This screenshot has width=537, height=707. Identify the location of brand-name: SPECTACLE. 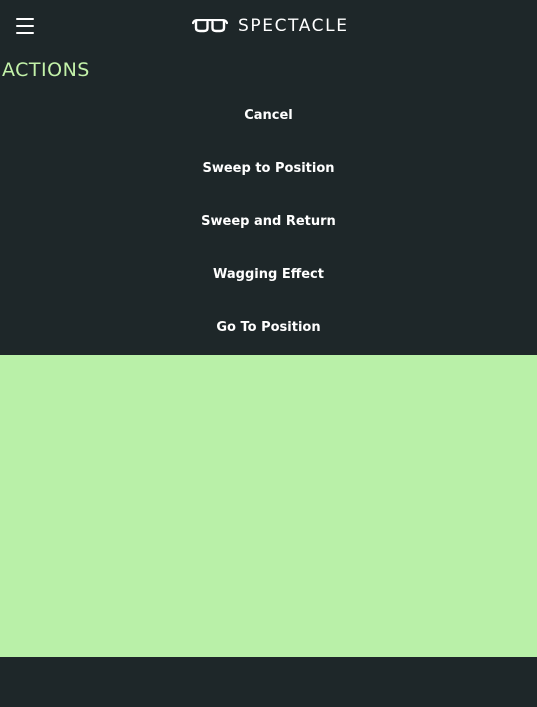
(293, 26).